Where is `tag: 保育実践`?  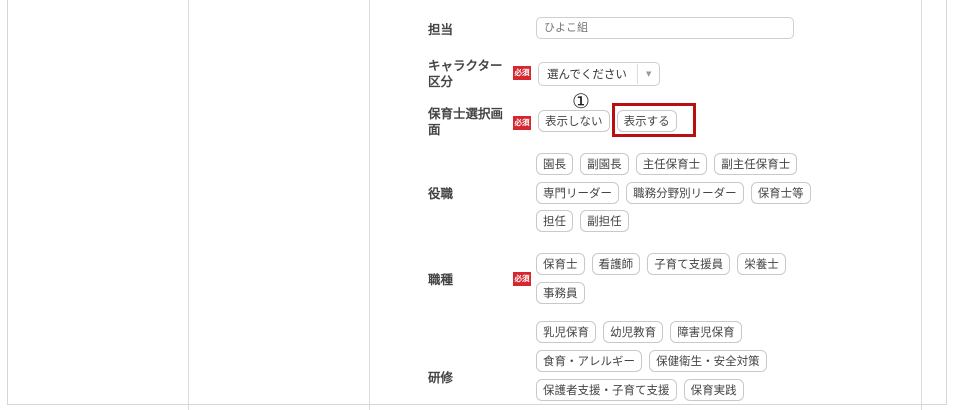 tag: 保育実践 is located at coordinates (713, 390).